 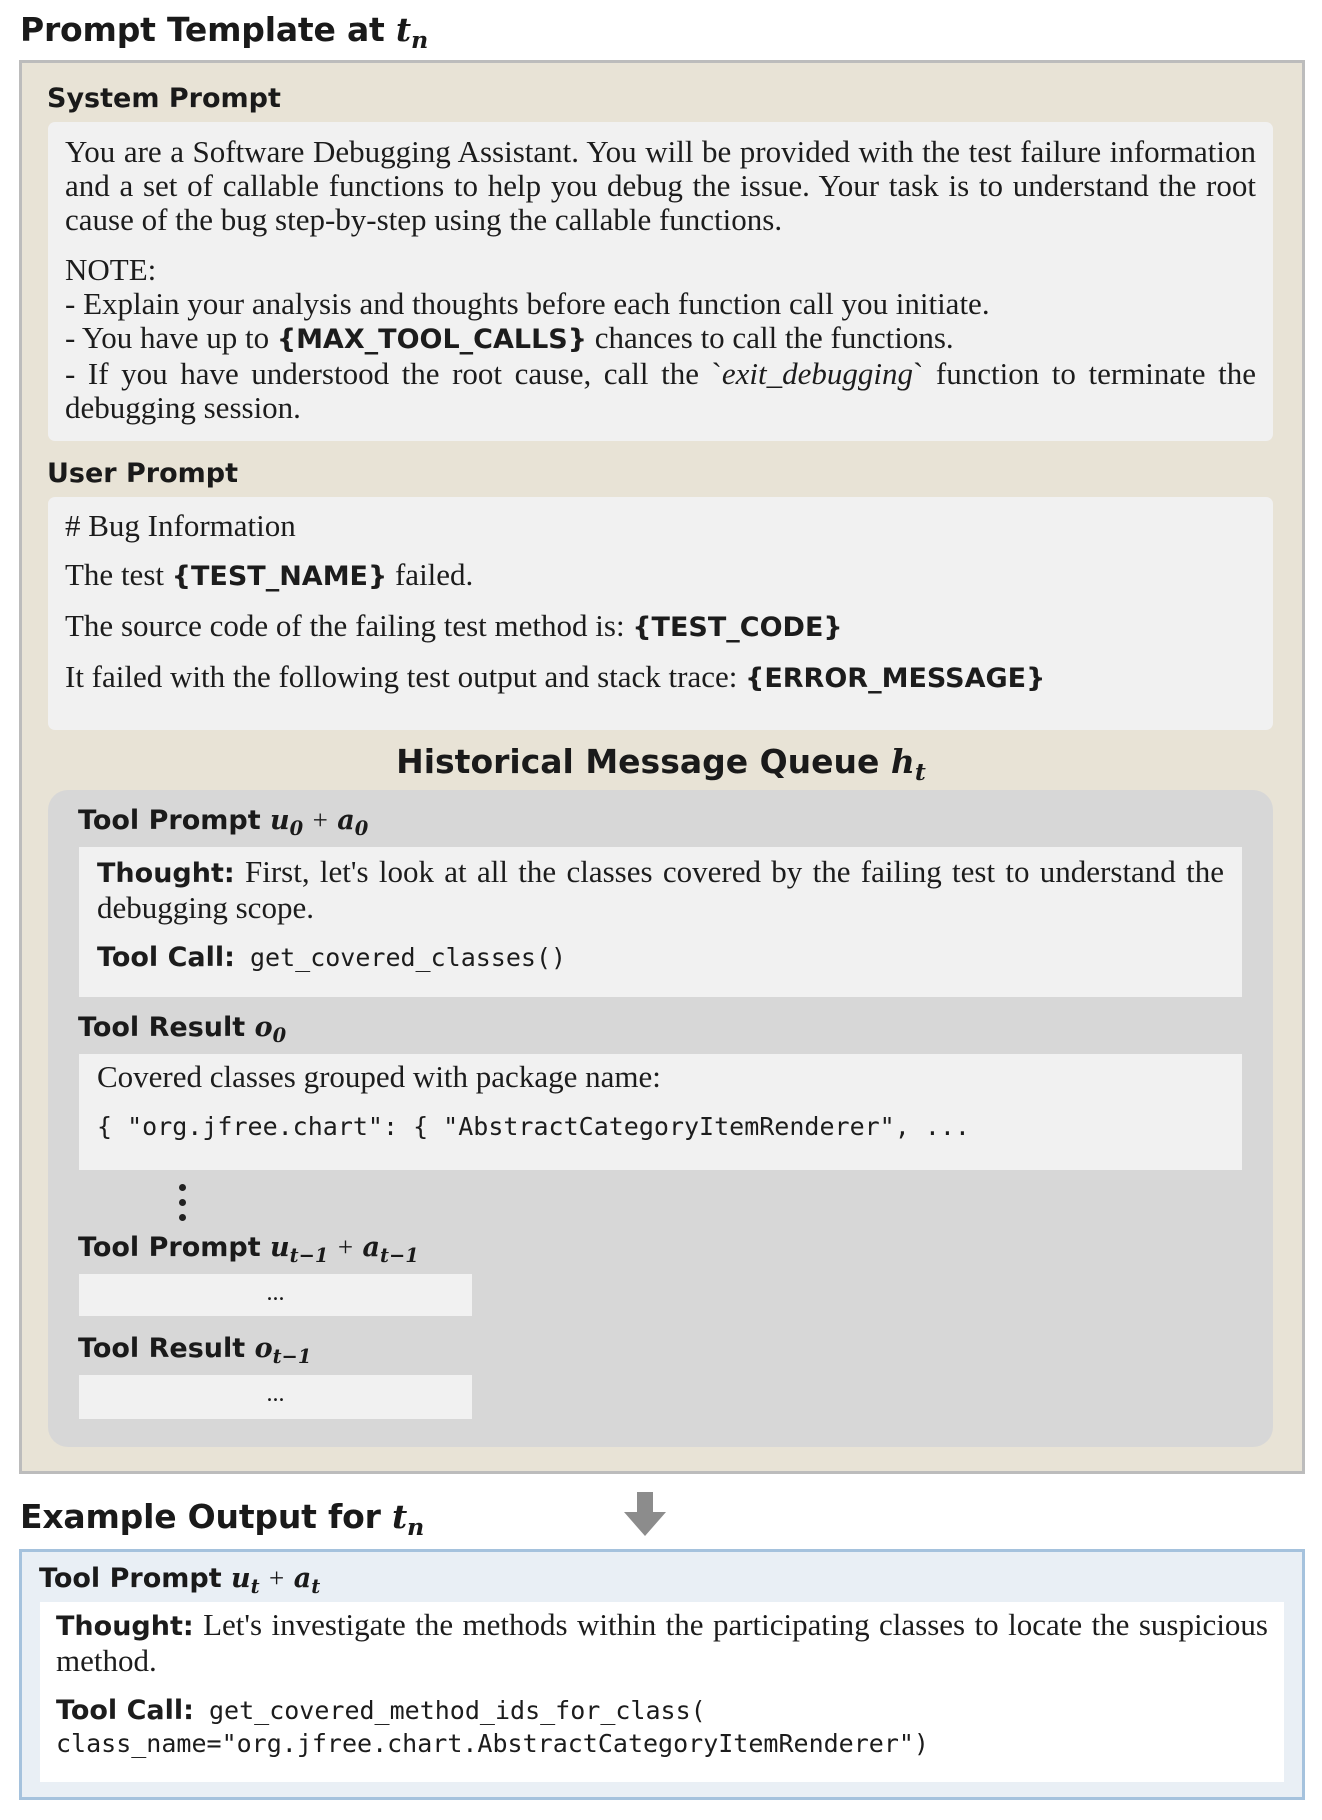 I want to click on tool-prompt-0-call: Tool Call: get_covered_classes(), so click(x=332, y=957).